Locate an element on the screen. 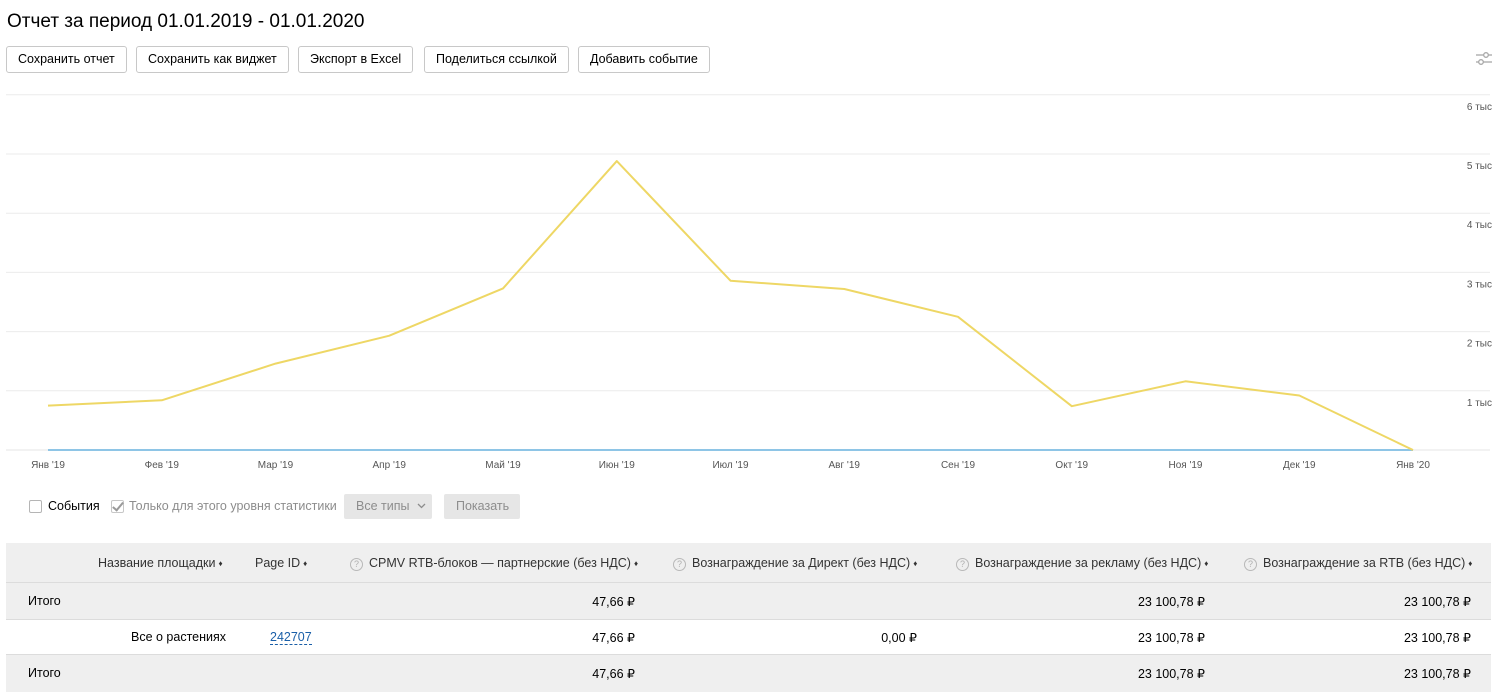  header-page-id-label: Page ID is located at coordinates (278, 563).